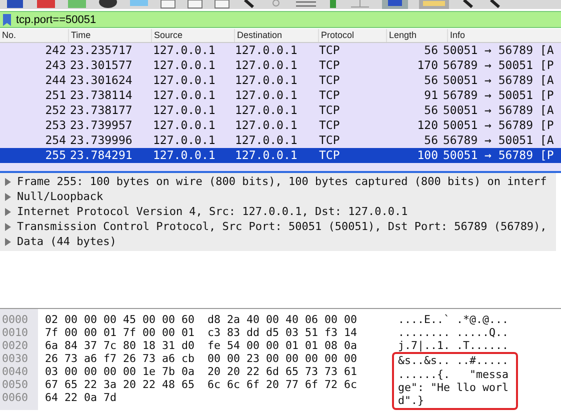 The height and width of the screenshot is (414, 561). I want to click on column-header: Time, so click(109, 35).